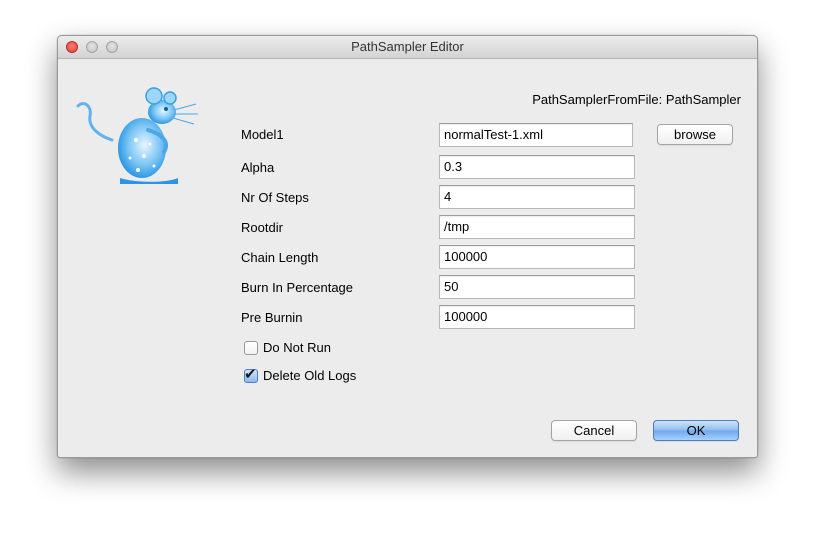  Describe the element at coordinates (297, 347) in the screenshot. I see `do-not-run-label: Do Not Run` at that location.